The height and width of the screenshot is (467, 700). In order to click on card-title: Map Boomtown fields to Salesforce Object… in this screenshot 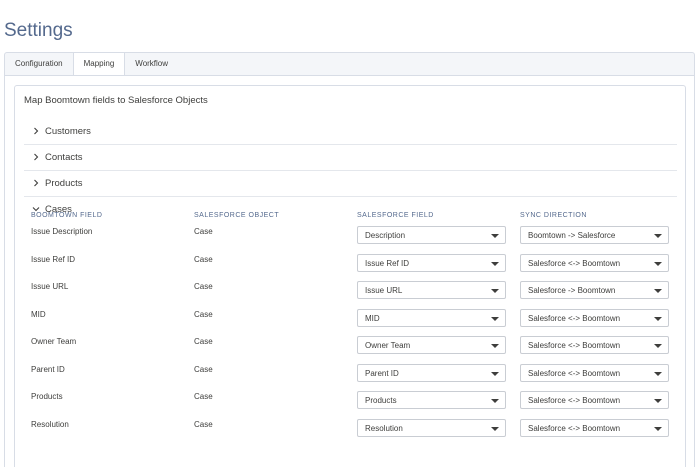, I will do `click(116, 100)`.